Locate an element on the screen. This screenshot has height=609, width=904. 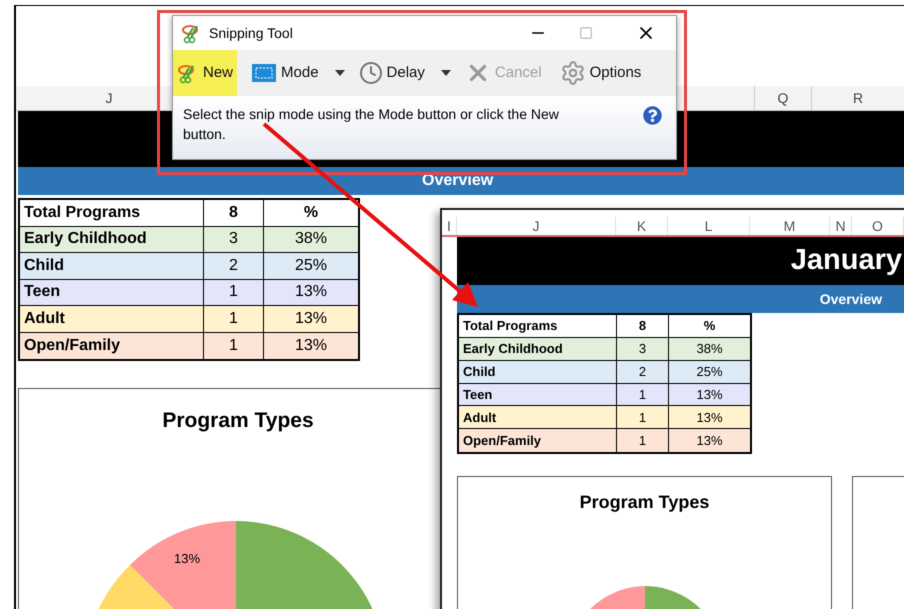
column-header: O is located at coordinates (878, 226).